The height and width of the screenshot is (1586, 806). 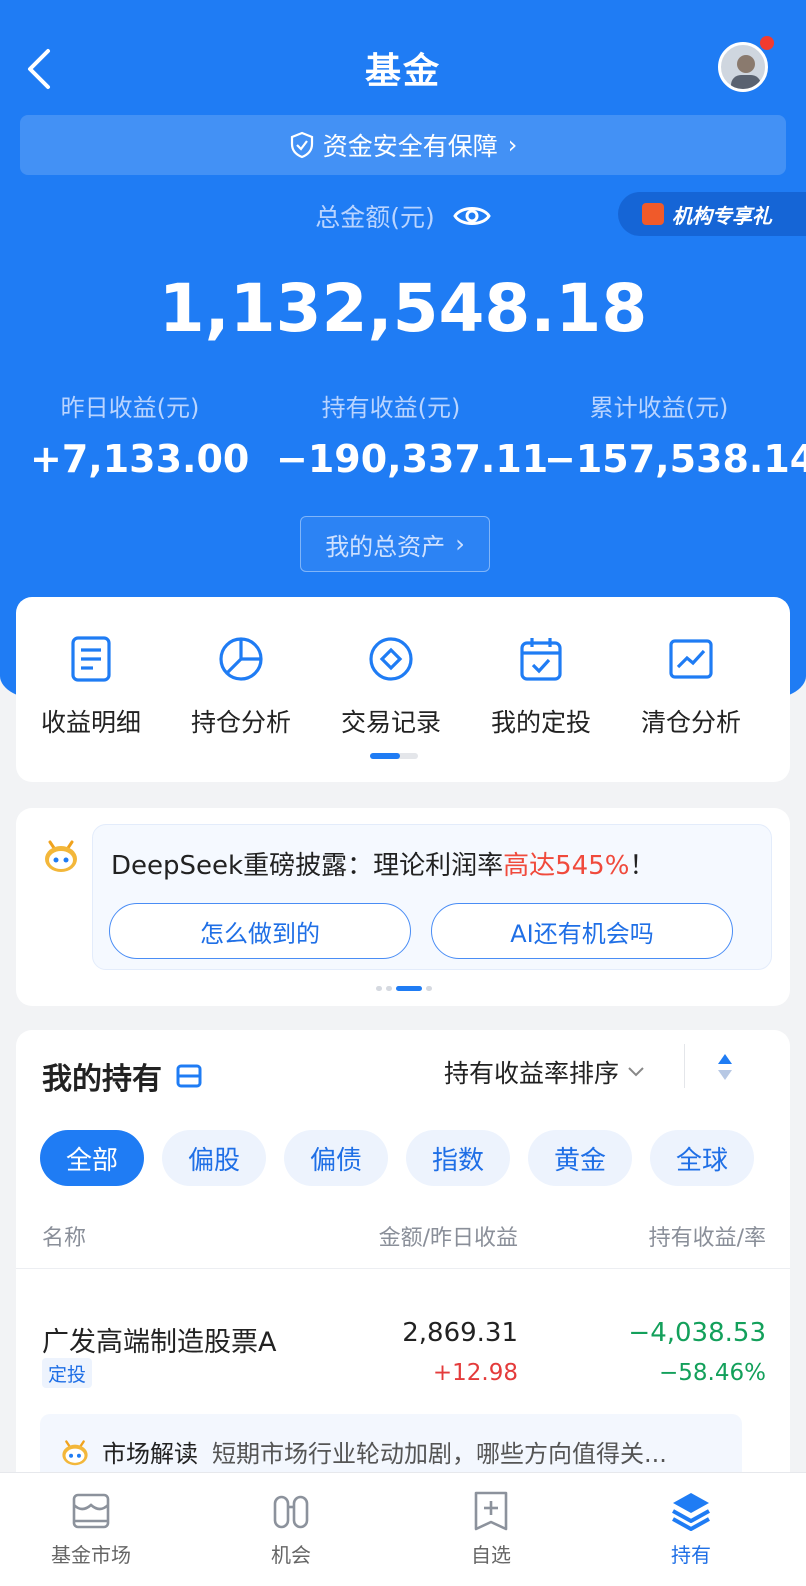 I want to click on action-label: 交易记录, so click(x=390, y=722).